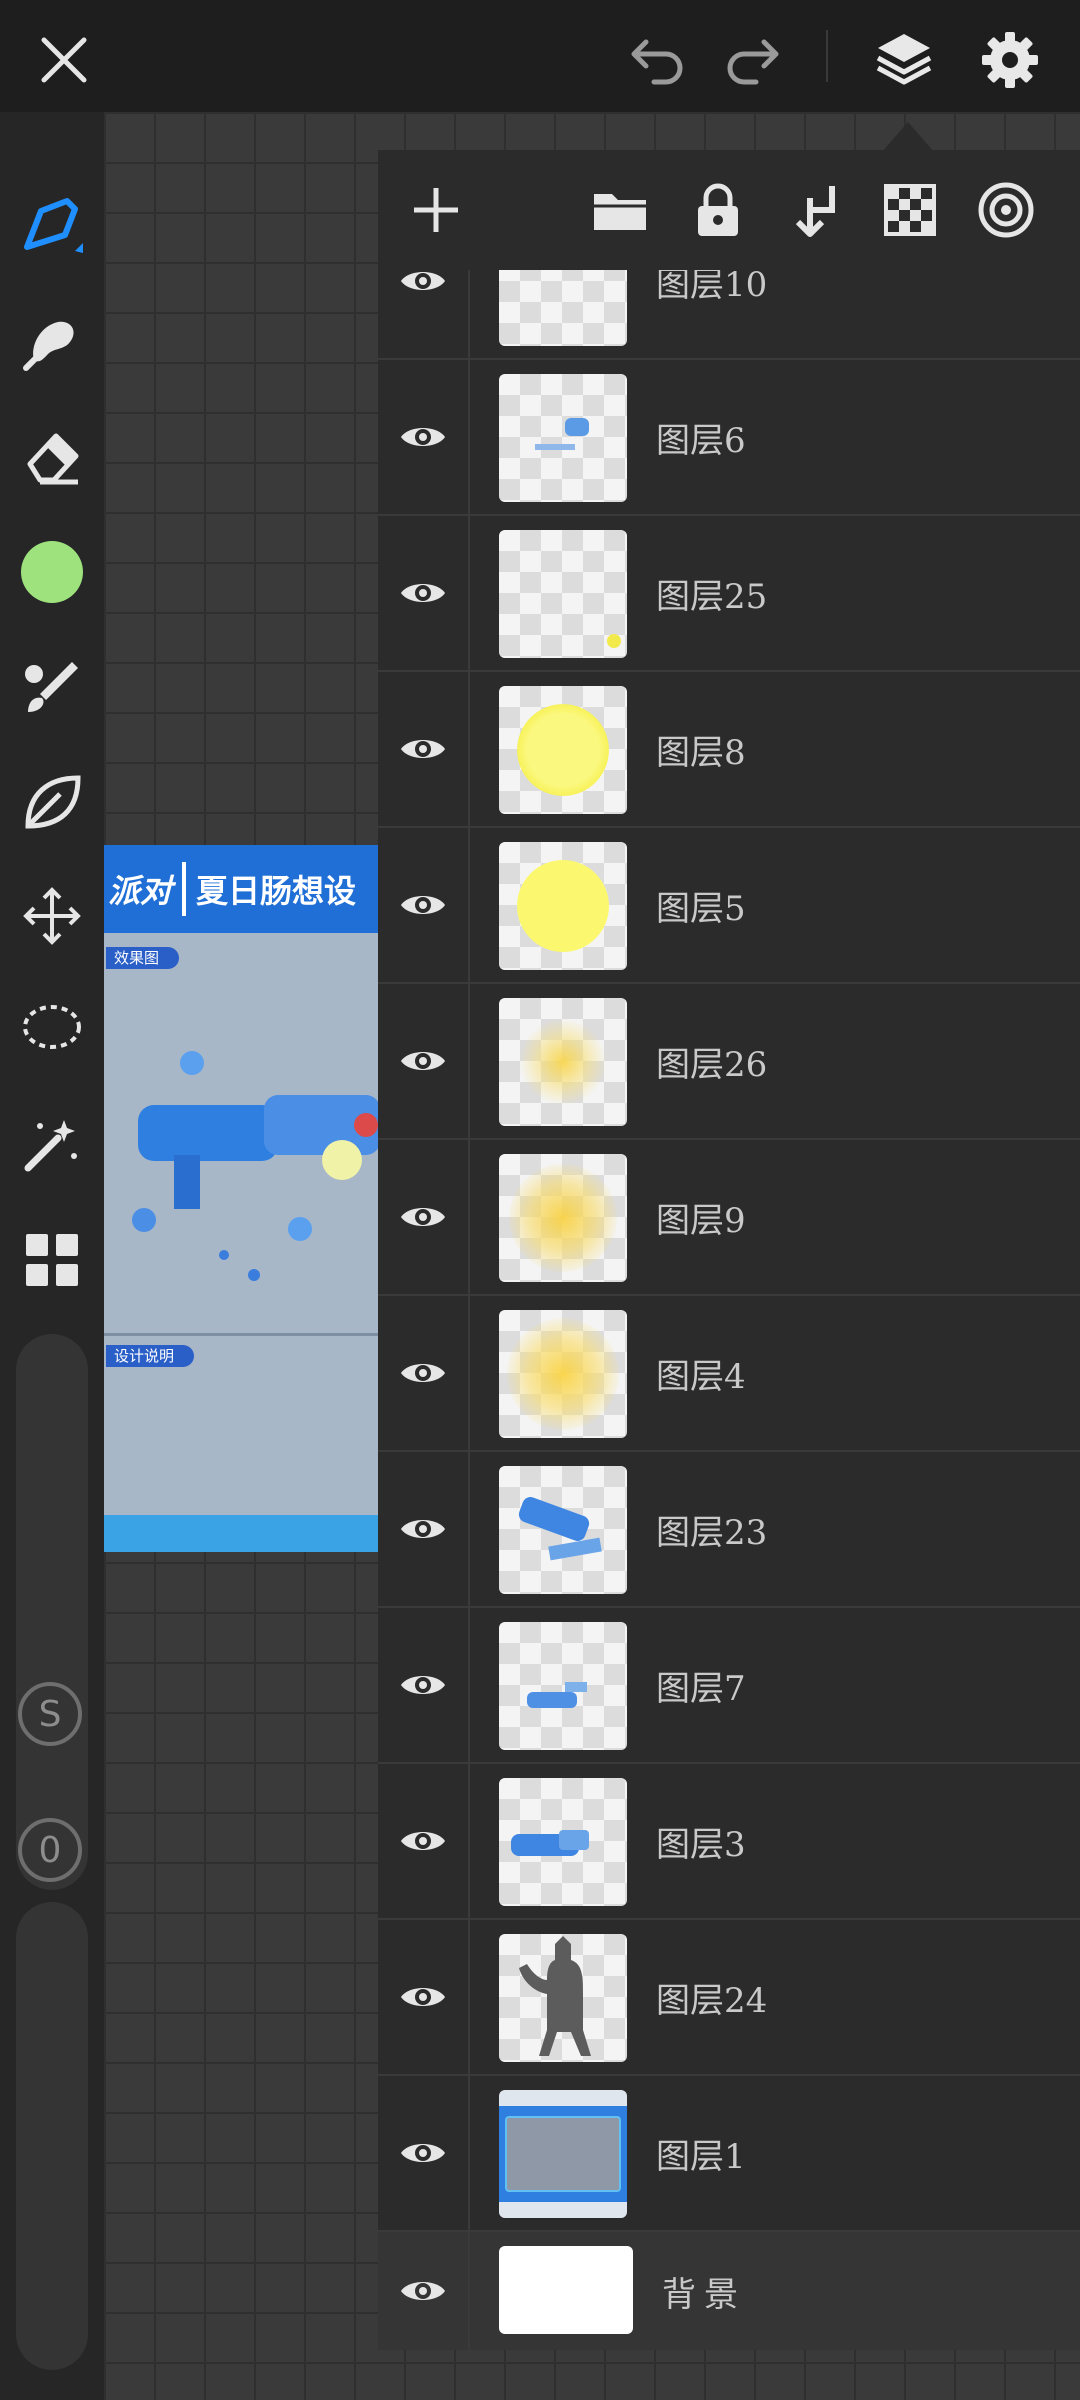 The height and width of the screenshot is (2400, 1080). I want to click on tag-design: 设计说明, so click(150, 1356).